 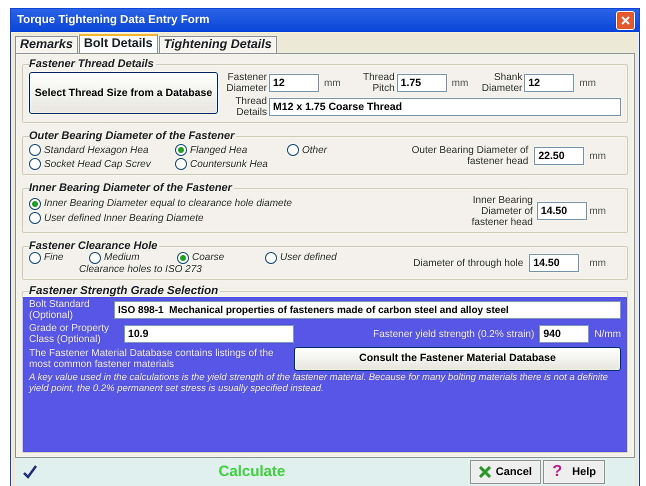 What do you see at coordinates (468, 263) in the screenshot?
I see `field-label: Diameter of through hole` at bounding box center [468, 263].